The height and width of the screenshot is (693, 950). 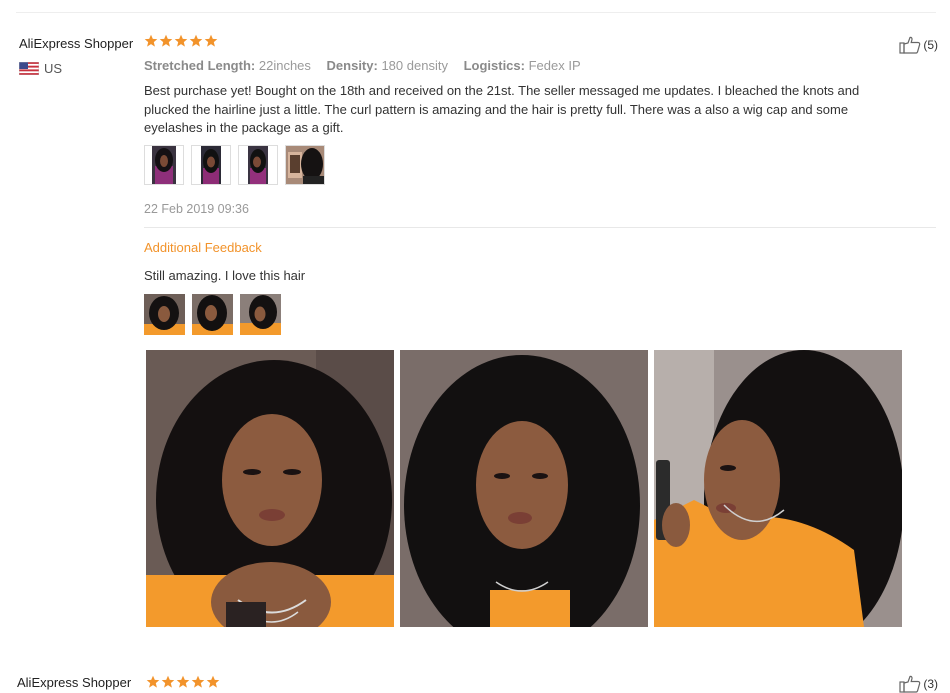 What do you see at coordinates (76, 43) in the screenshot?
I see `reviewer-name: AliExpress Shopper` at bounding box center [76, 43].